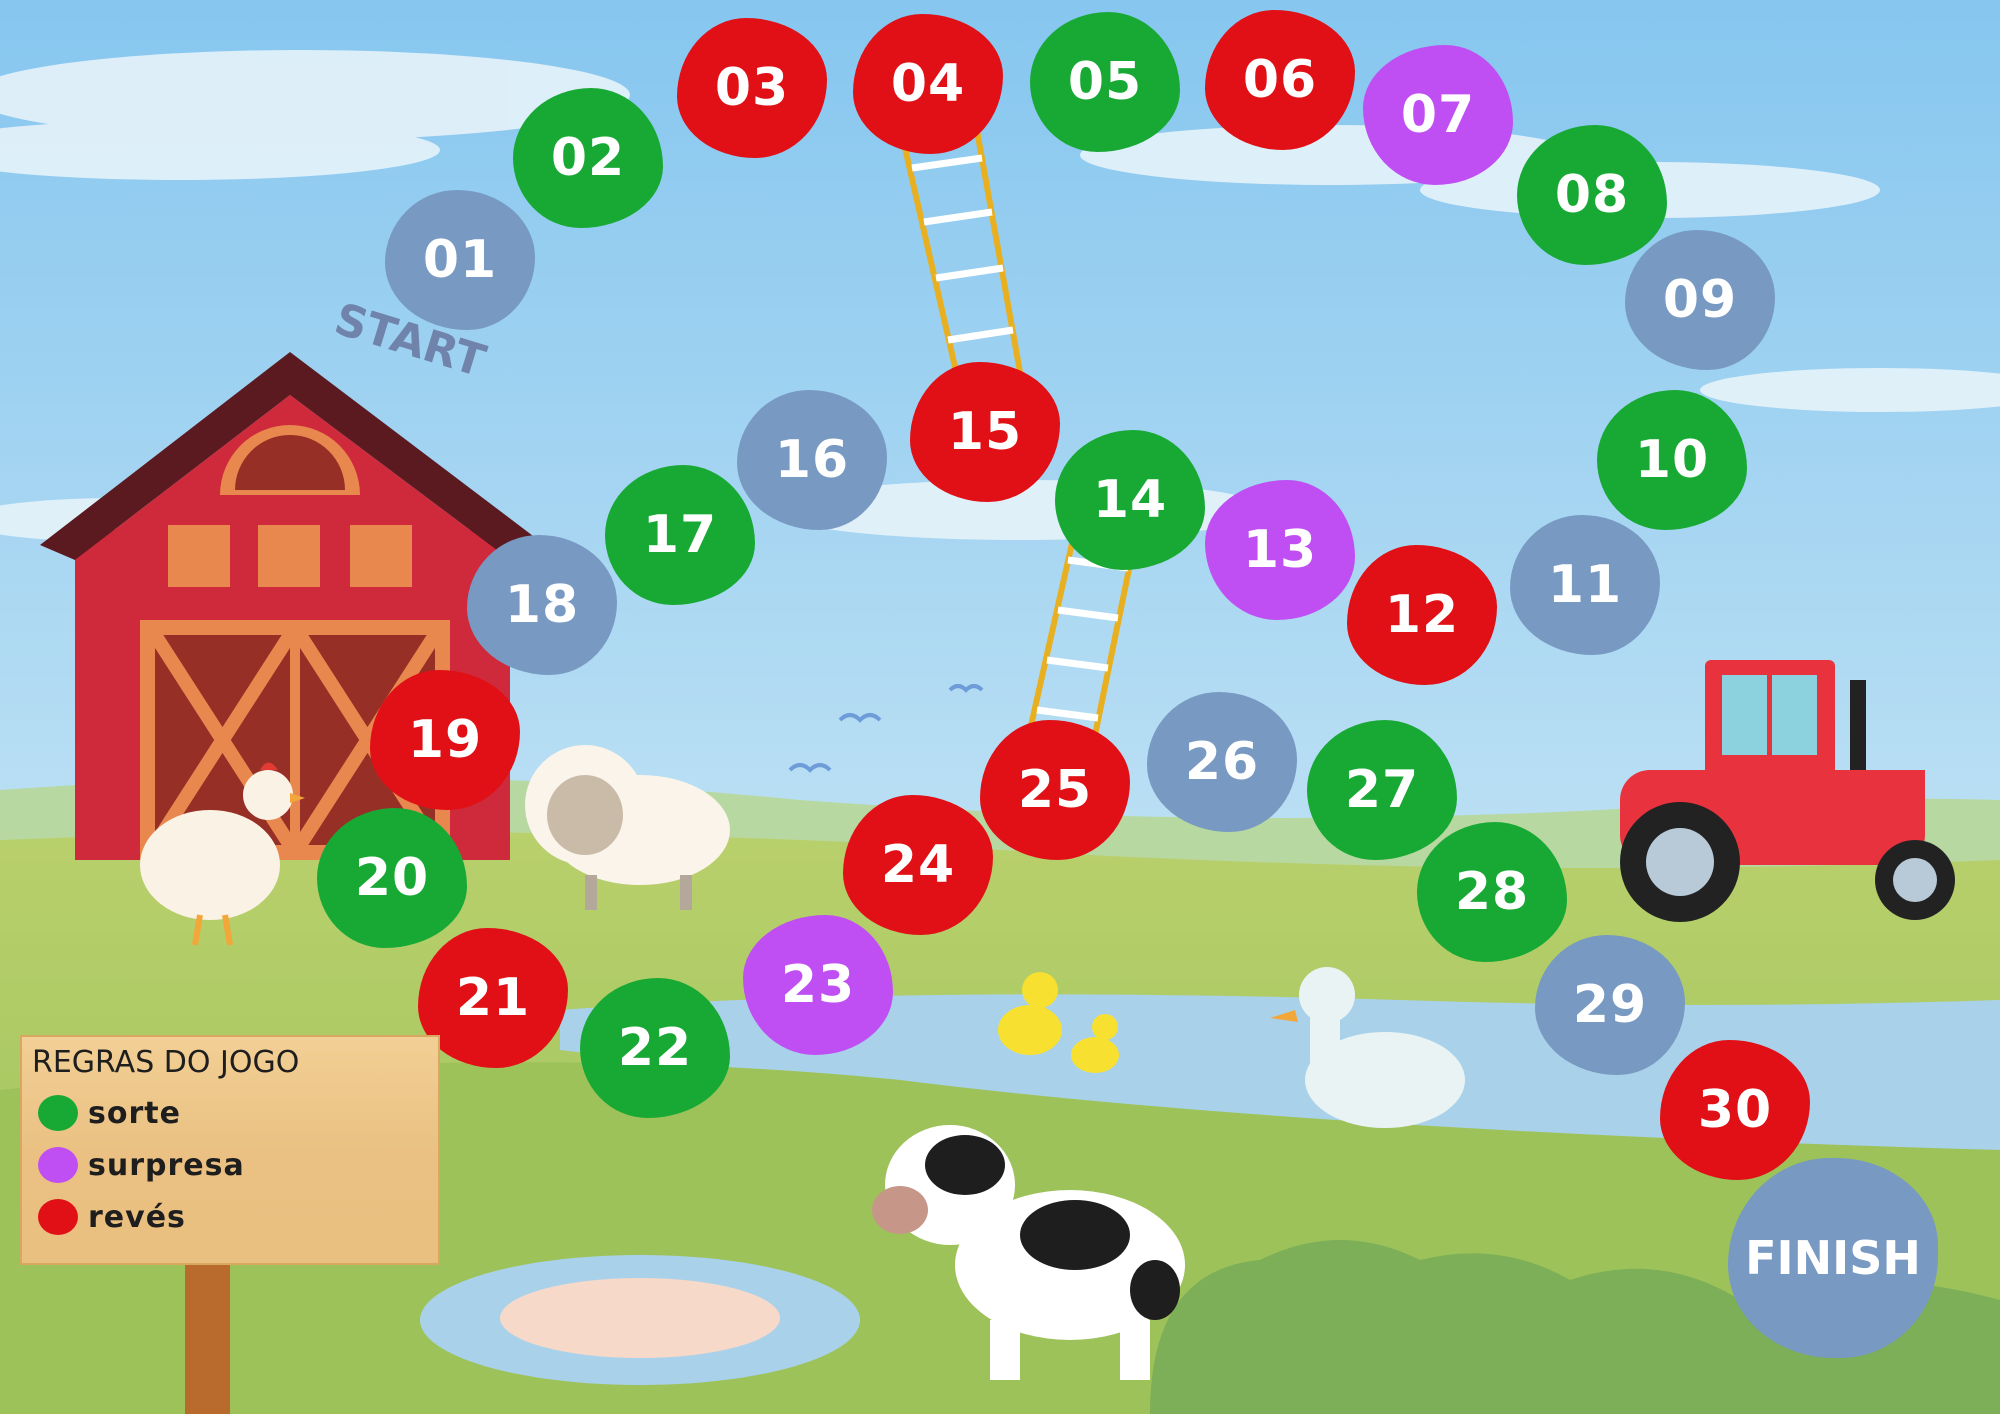 The image size is (2000, 1414). I want to click on space-number: 06, so click(1280, 80).